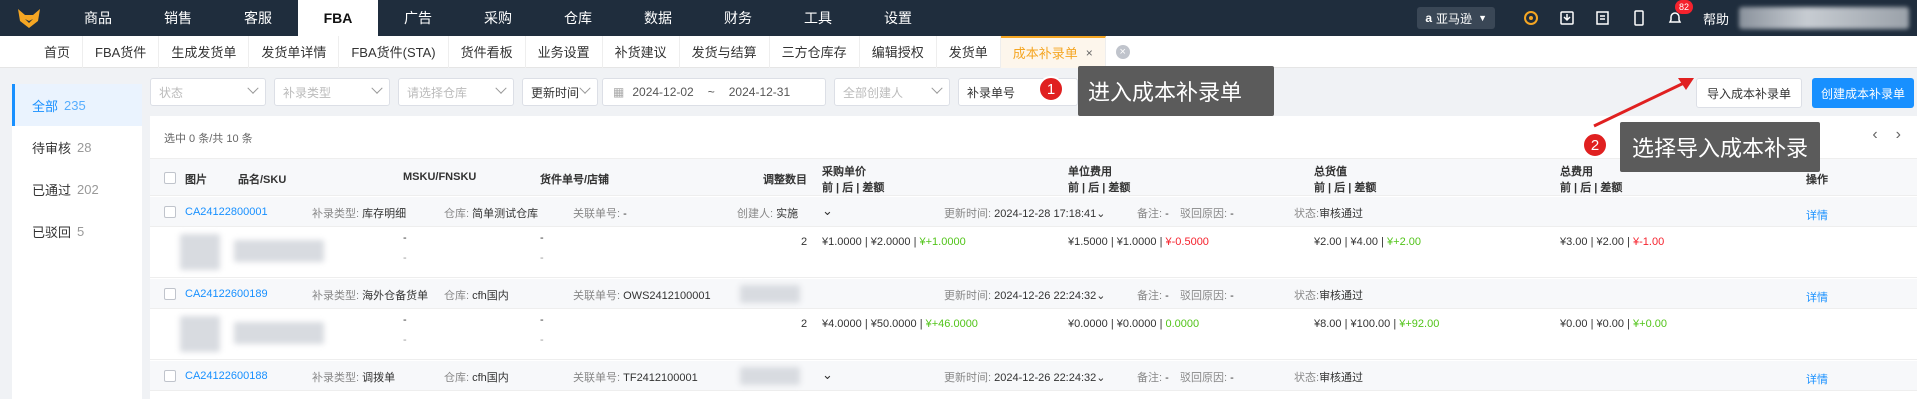  Describe the element at coordinates (1716, 18) in the screenshot. I see `help-link: 帮助` at that location.